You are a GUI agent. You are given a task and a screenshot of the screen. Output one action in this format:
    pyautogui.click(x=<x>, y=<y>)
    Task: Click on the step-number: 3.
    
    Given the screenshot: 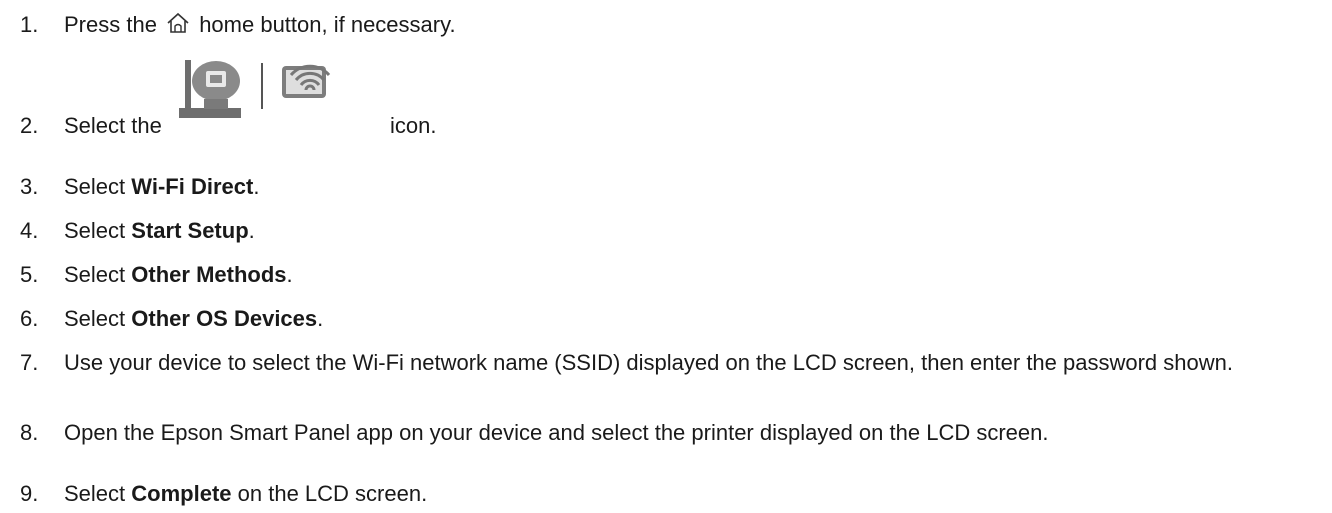 What is the action you would take?
    pyautogui.click(x=29, y=186)
    